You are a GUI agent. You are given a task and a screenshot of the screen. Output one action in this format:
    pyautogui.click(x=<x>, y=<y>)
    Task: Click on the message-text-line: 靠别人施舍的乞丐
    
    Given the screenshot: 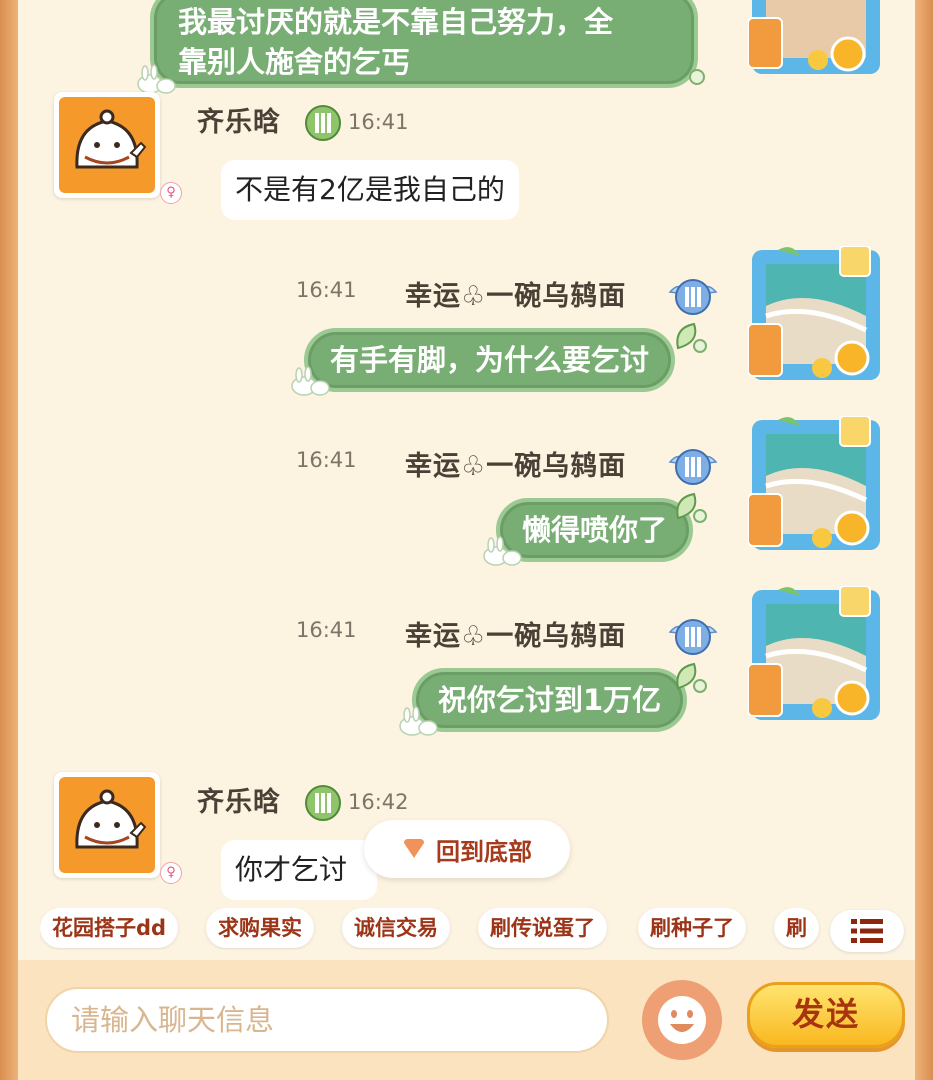 What is the action you would take?
    pyautogui.click(x=294, y=62)
    